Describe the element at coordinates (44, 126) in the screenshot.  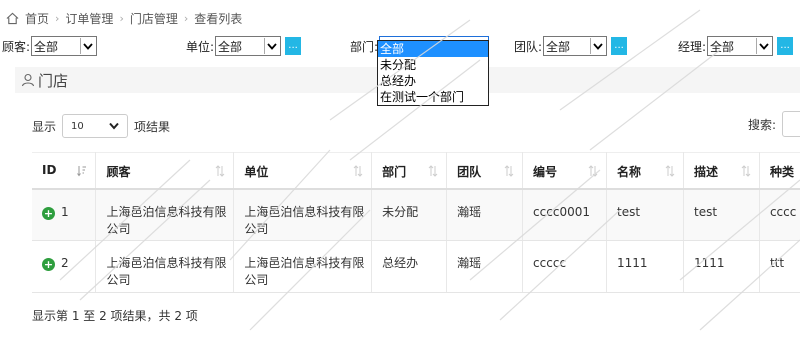
I see `length-prefix: 显示` at that location.